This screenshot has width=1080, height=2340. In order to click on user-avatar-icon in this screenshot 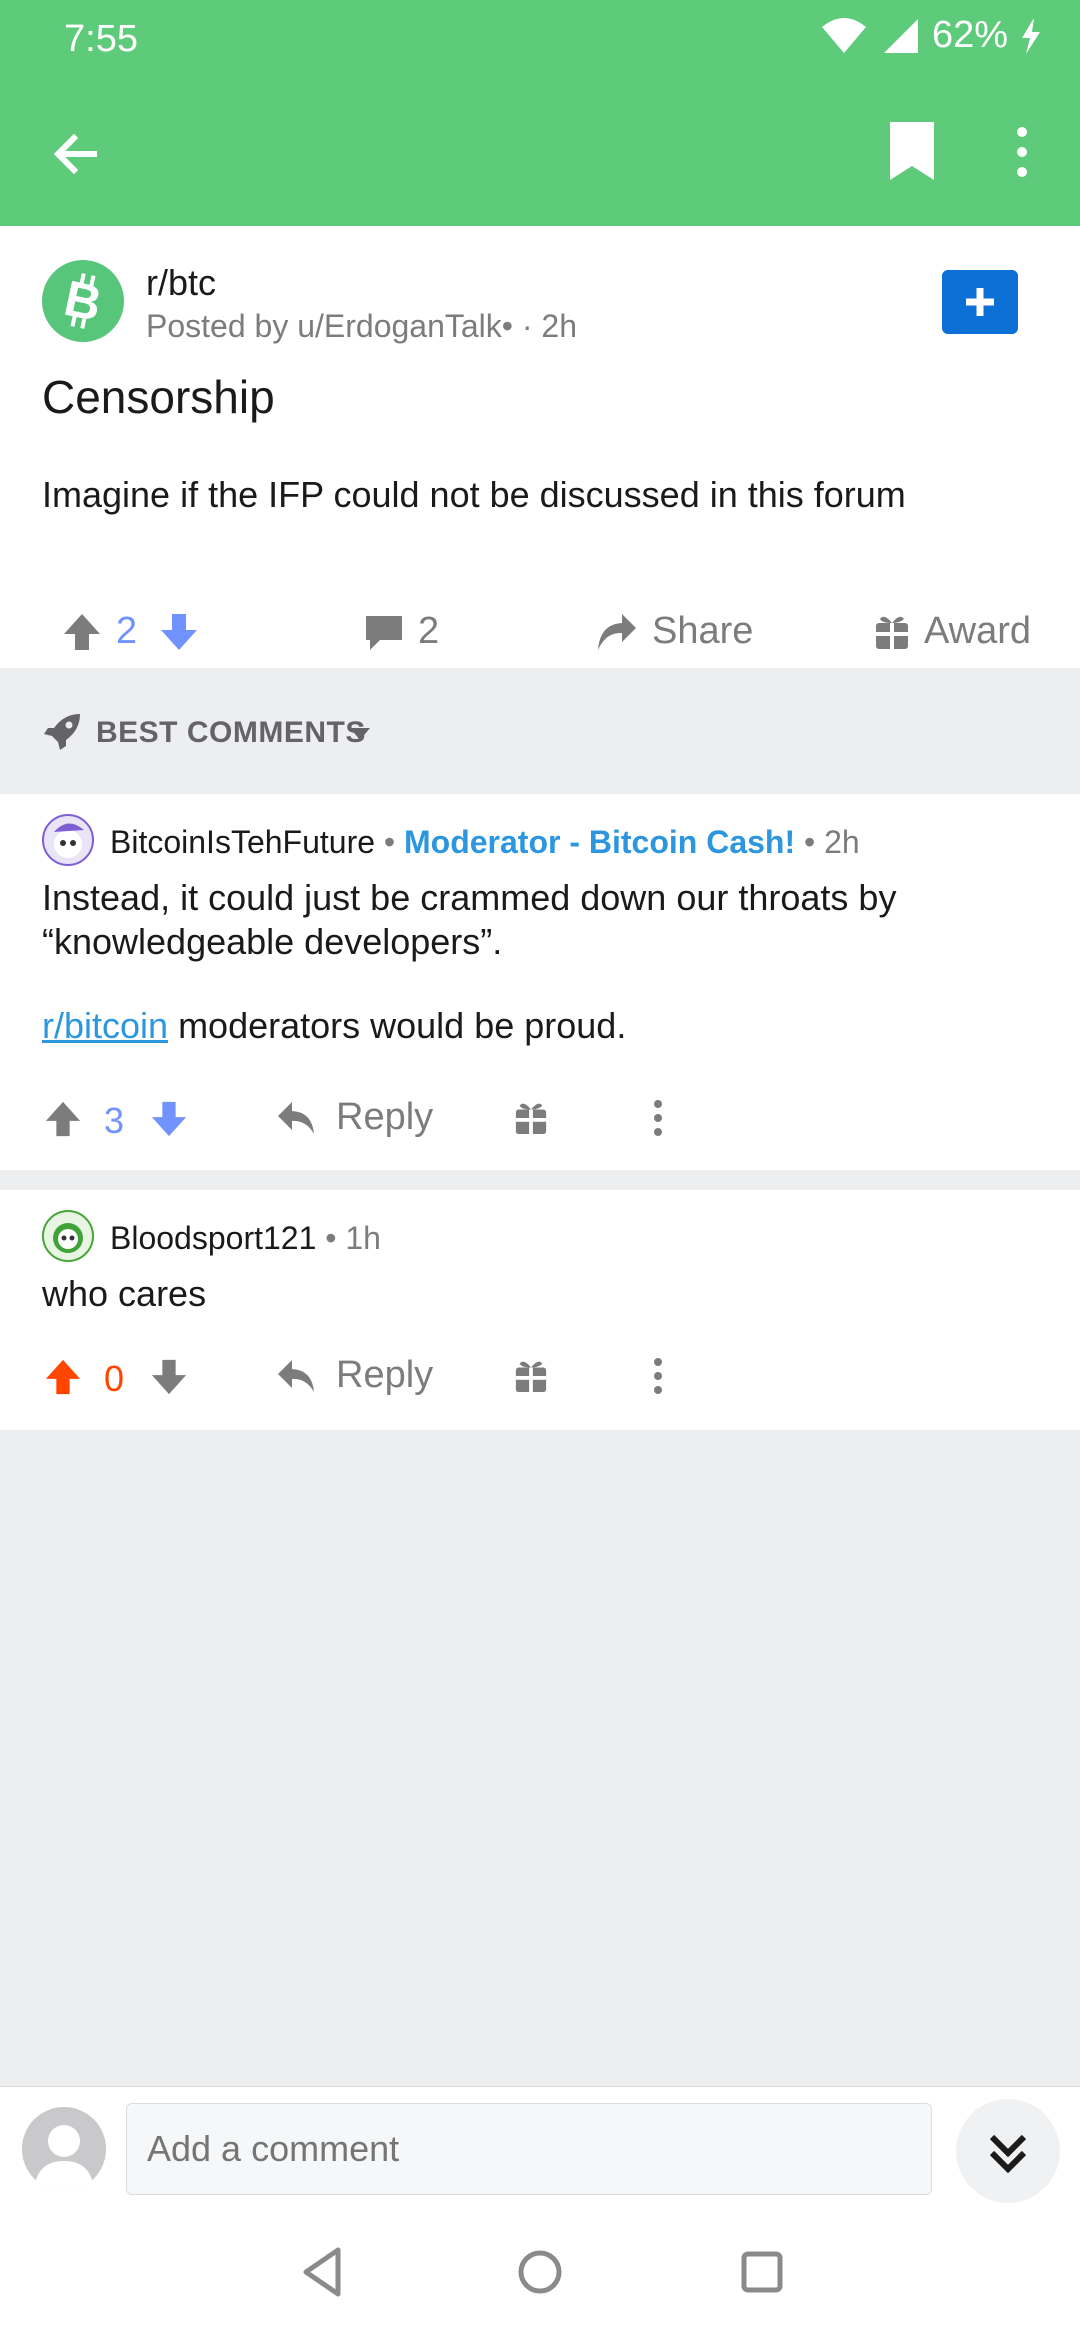, I will do `click(64, 2149)`.